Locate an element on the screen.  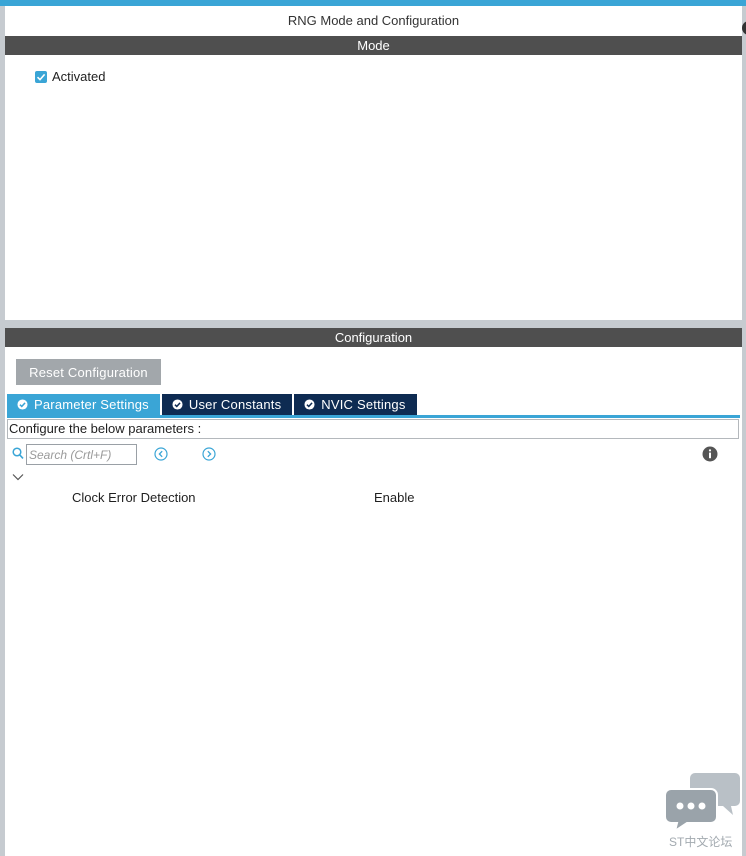
configuration-section-header: Configuration is located at coordinates (373, 337).